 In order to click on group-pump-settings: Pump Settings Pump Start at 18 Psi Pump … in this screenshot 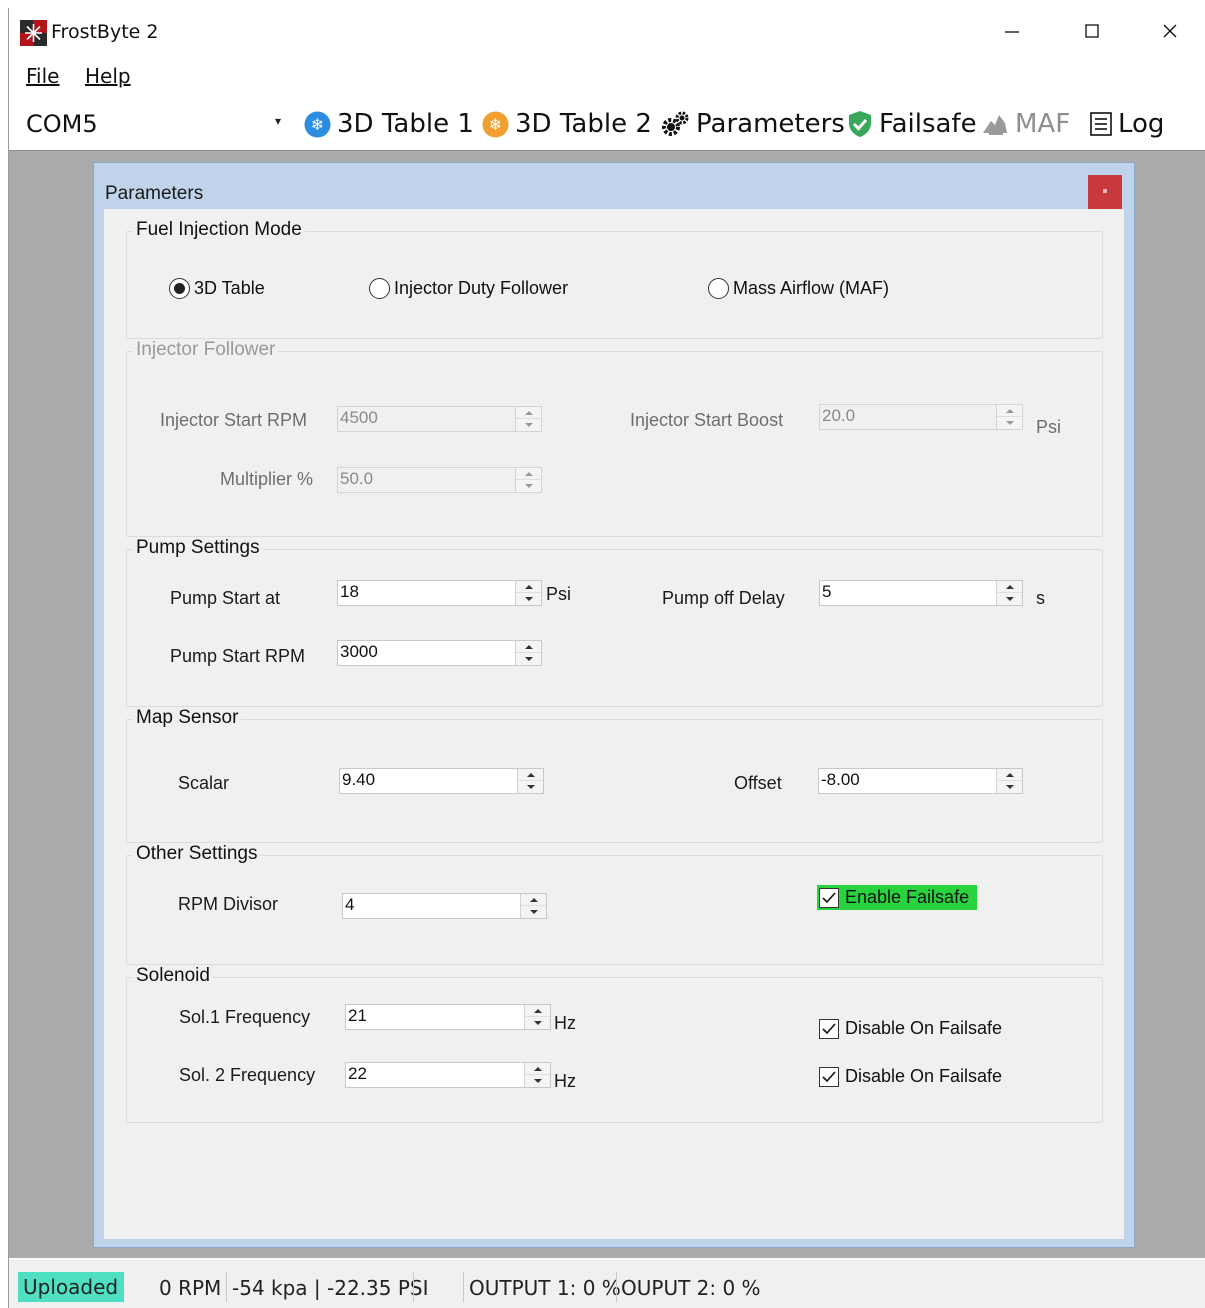, I will do `click(614, 622)`.